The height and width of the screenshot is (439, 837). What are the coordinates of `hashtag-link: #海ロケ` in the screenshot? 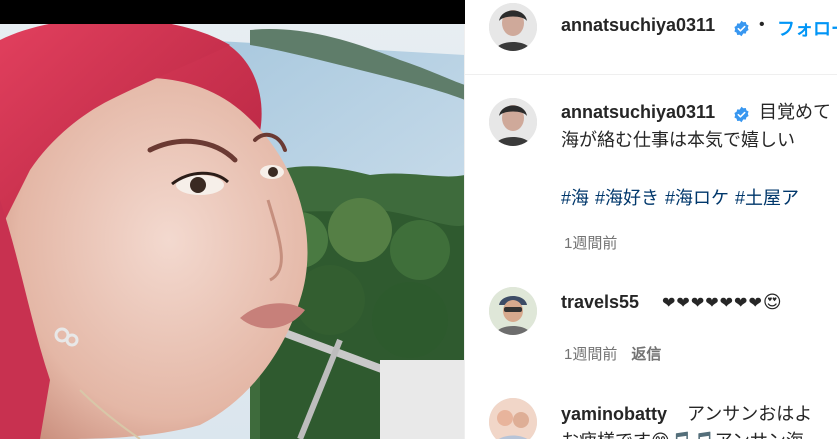 It's located at (697, 198).